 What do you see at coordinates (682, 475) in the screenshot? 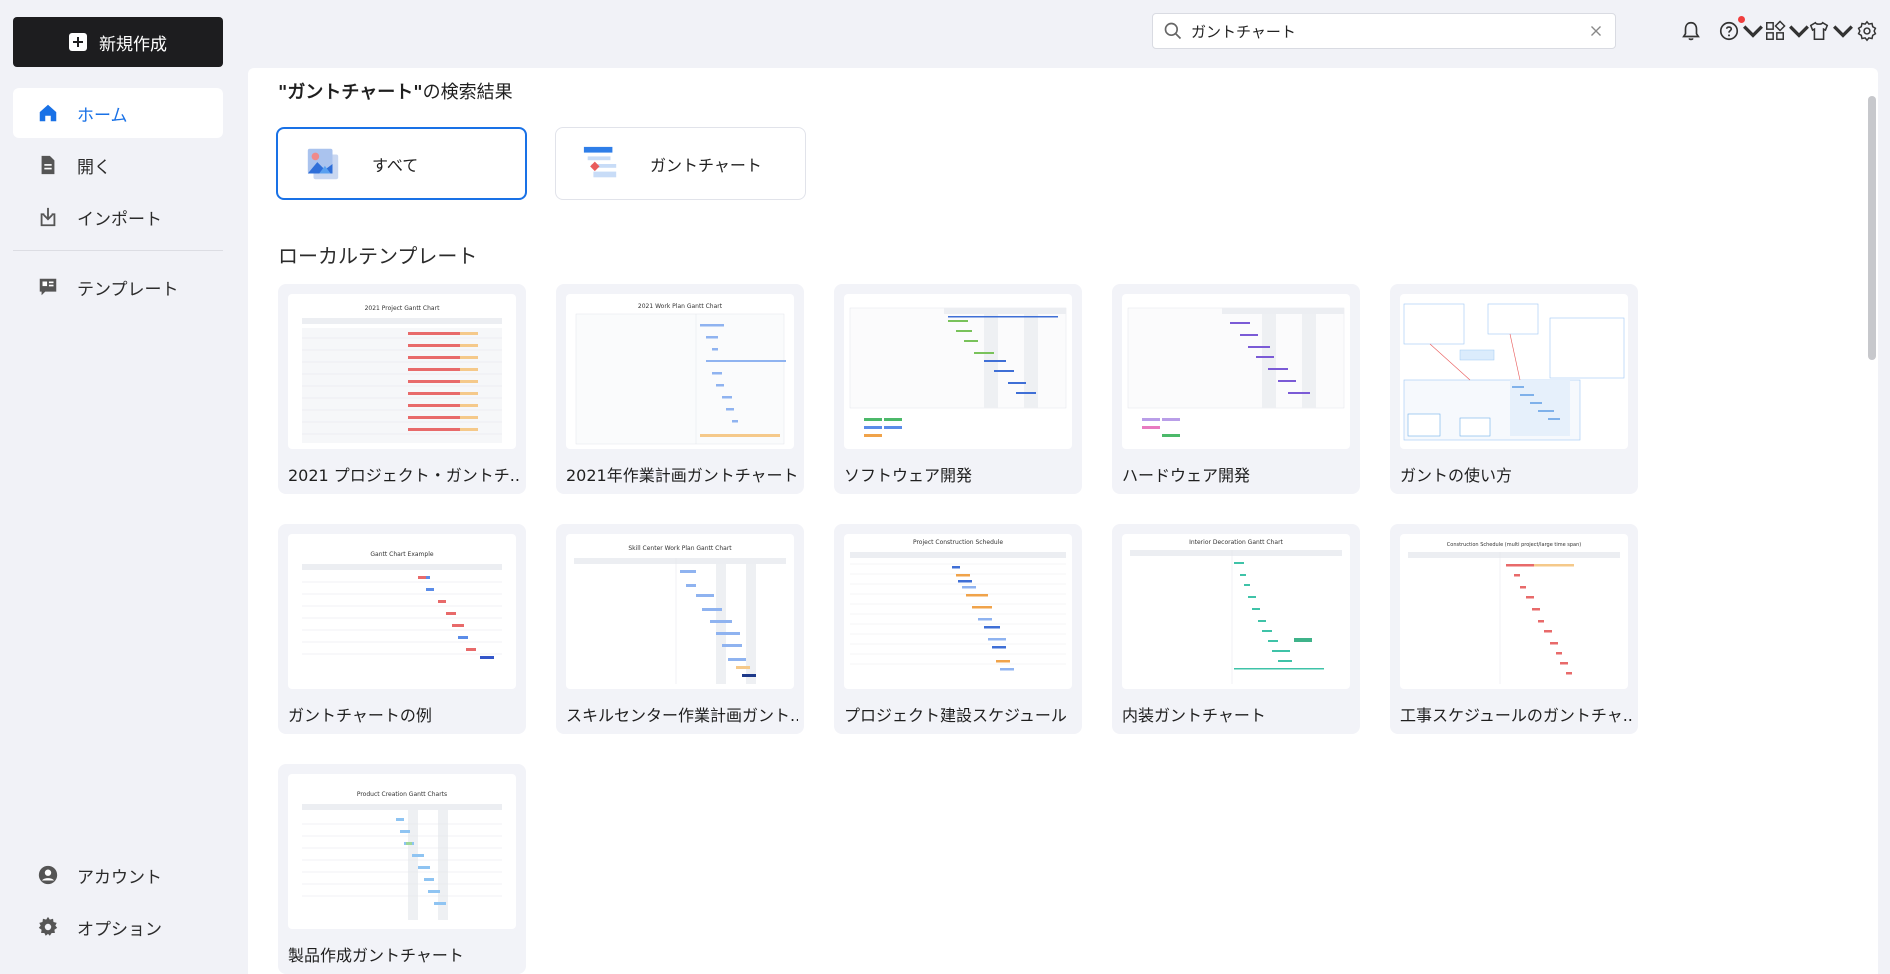
I see `template-name: 2021年作業計画ガントチャート` at bounding box center [682, 475].